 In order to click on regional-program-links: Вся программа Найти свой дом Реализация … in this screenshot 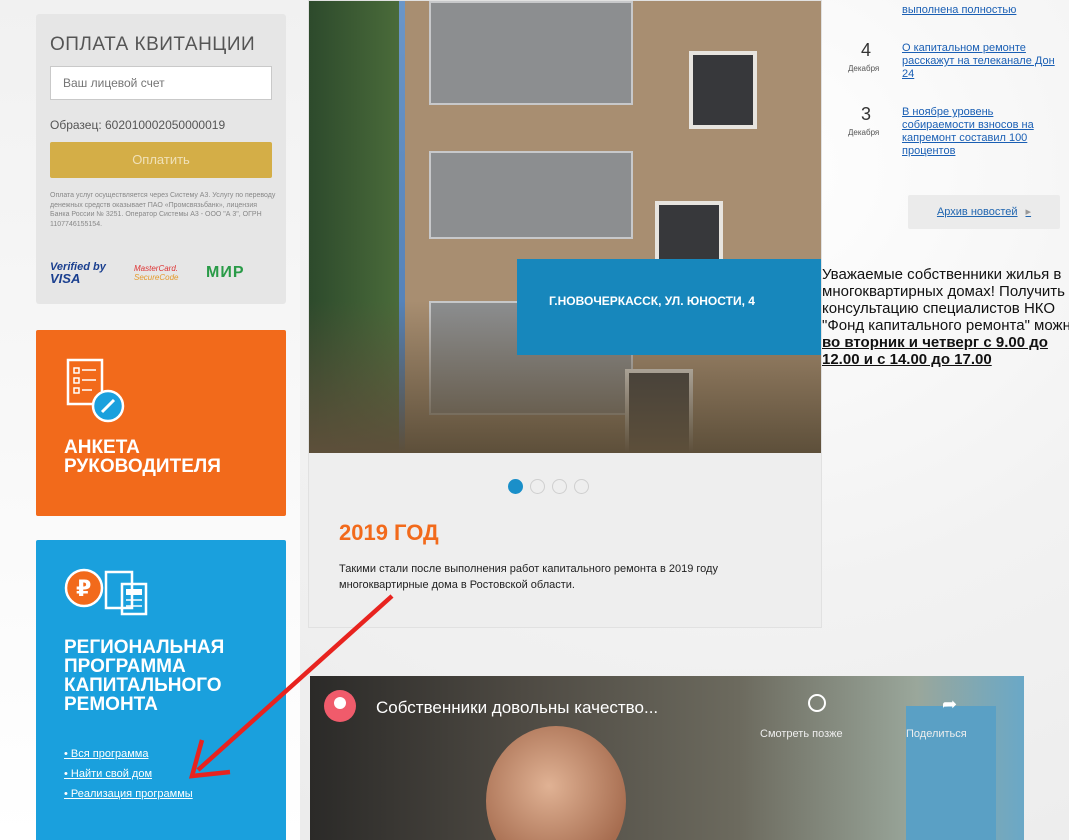, I will do `click(128, 778)`.